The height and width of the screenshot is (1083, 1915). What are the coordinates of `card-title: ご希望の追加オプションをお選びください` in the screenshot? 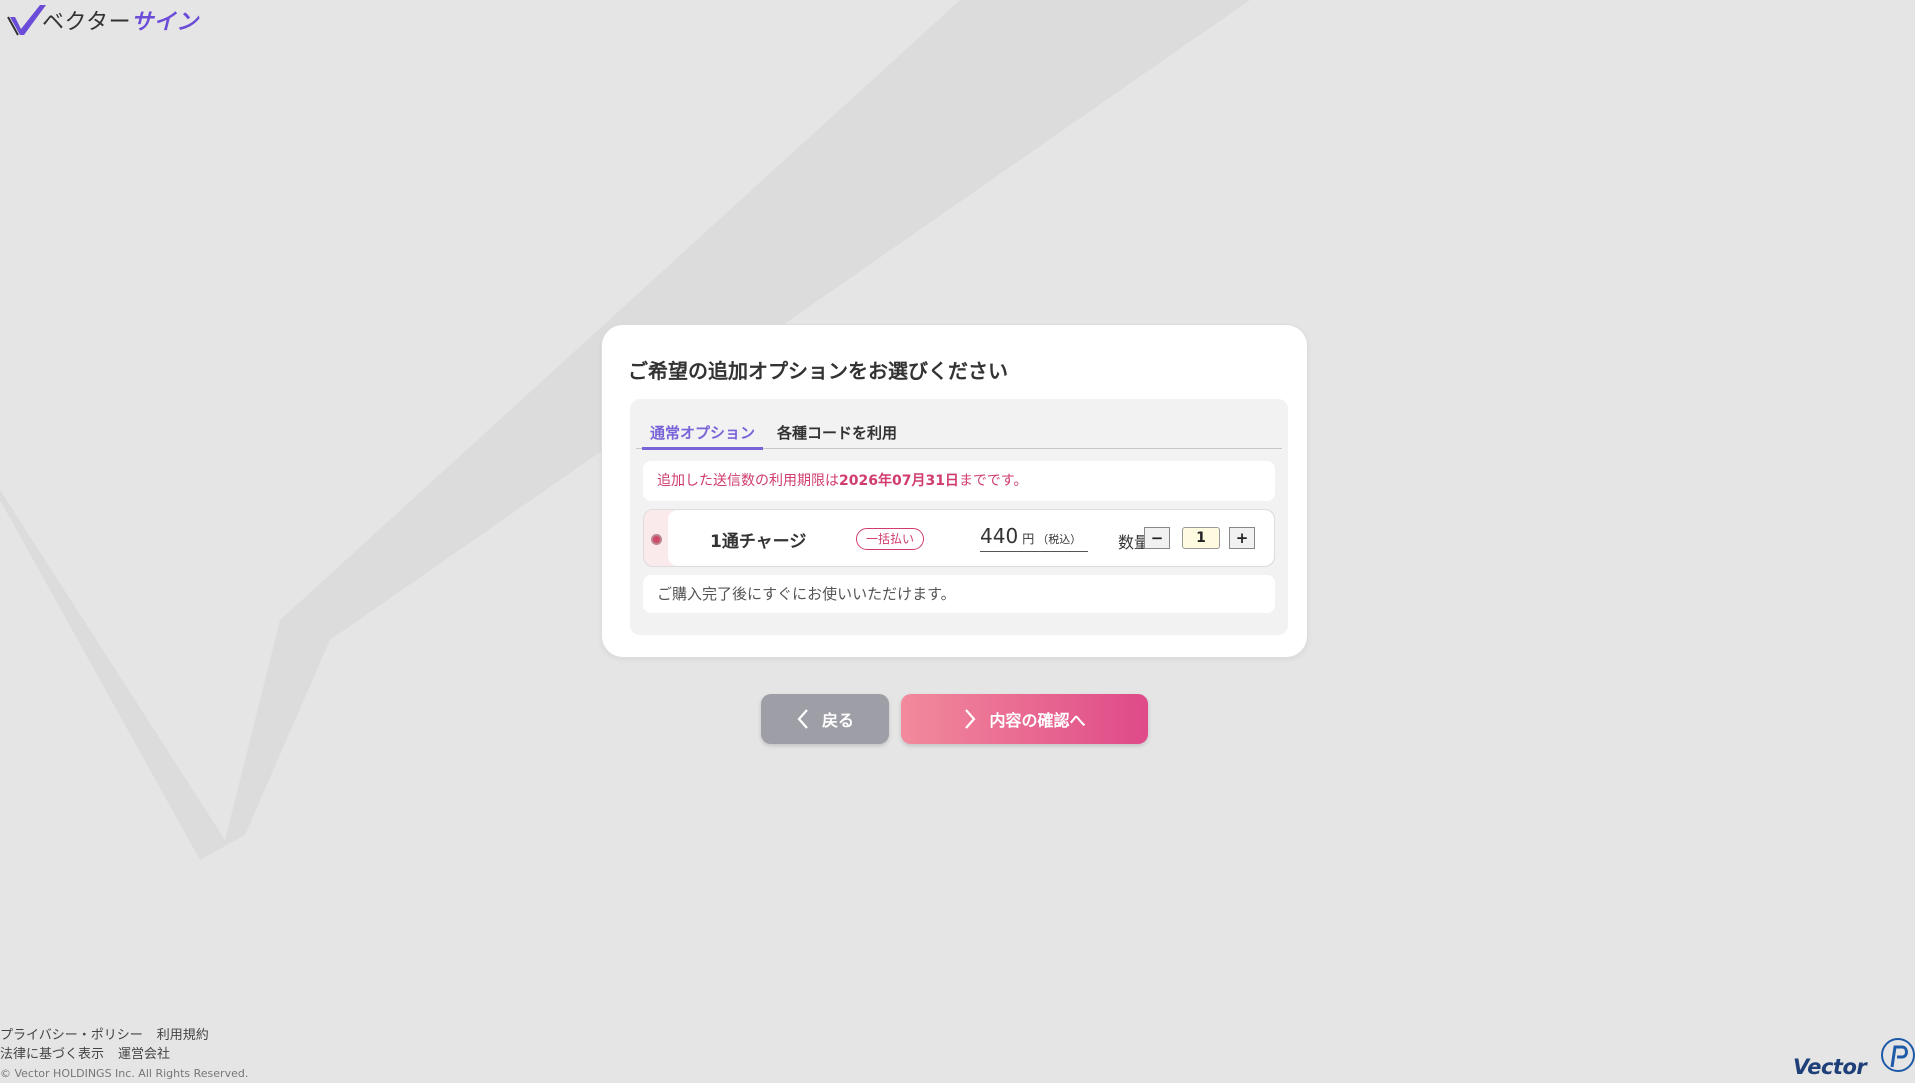 It's located at (818, 371).